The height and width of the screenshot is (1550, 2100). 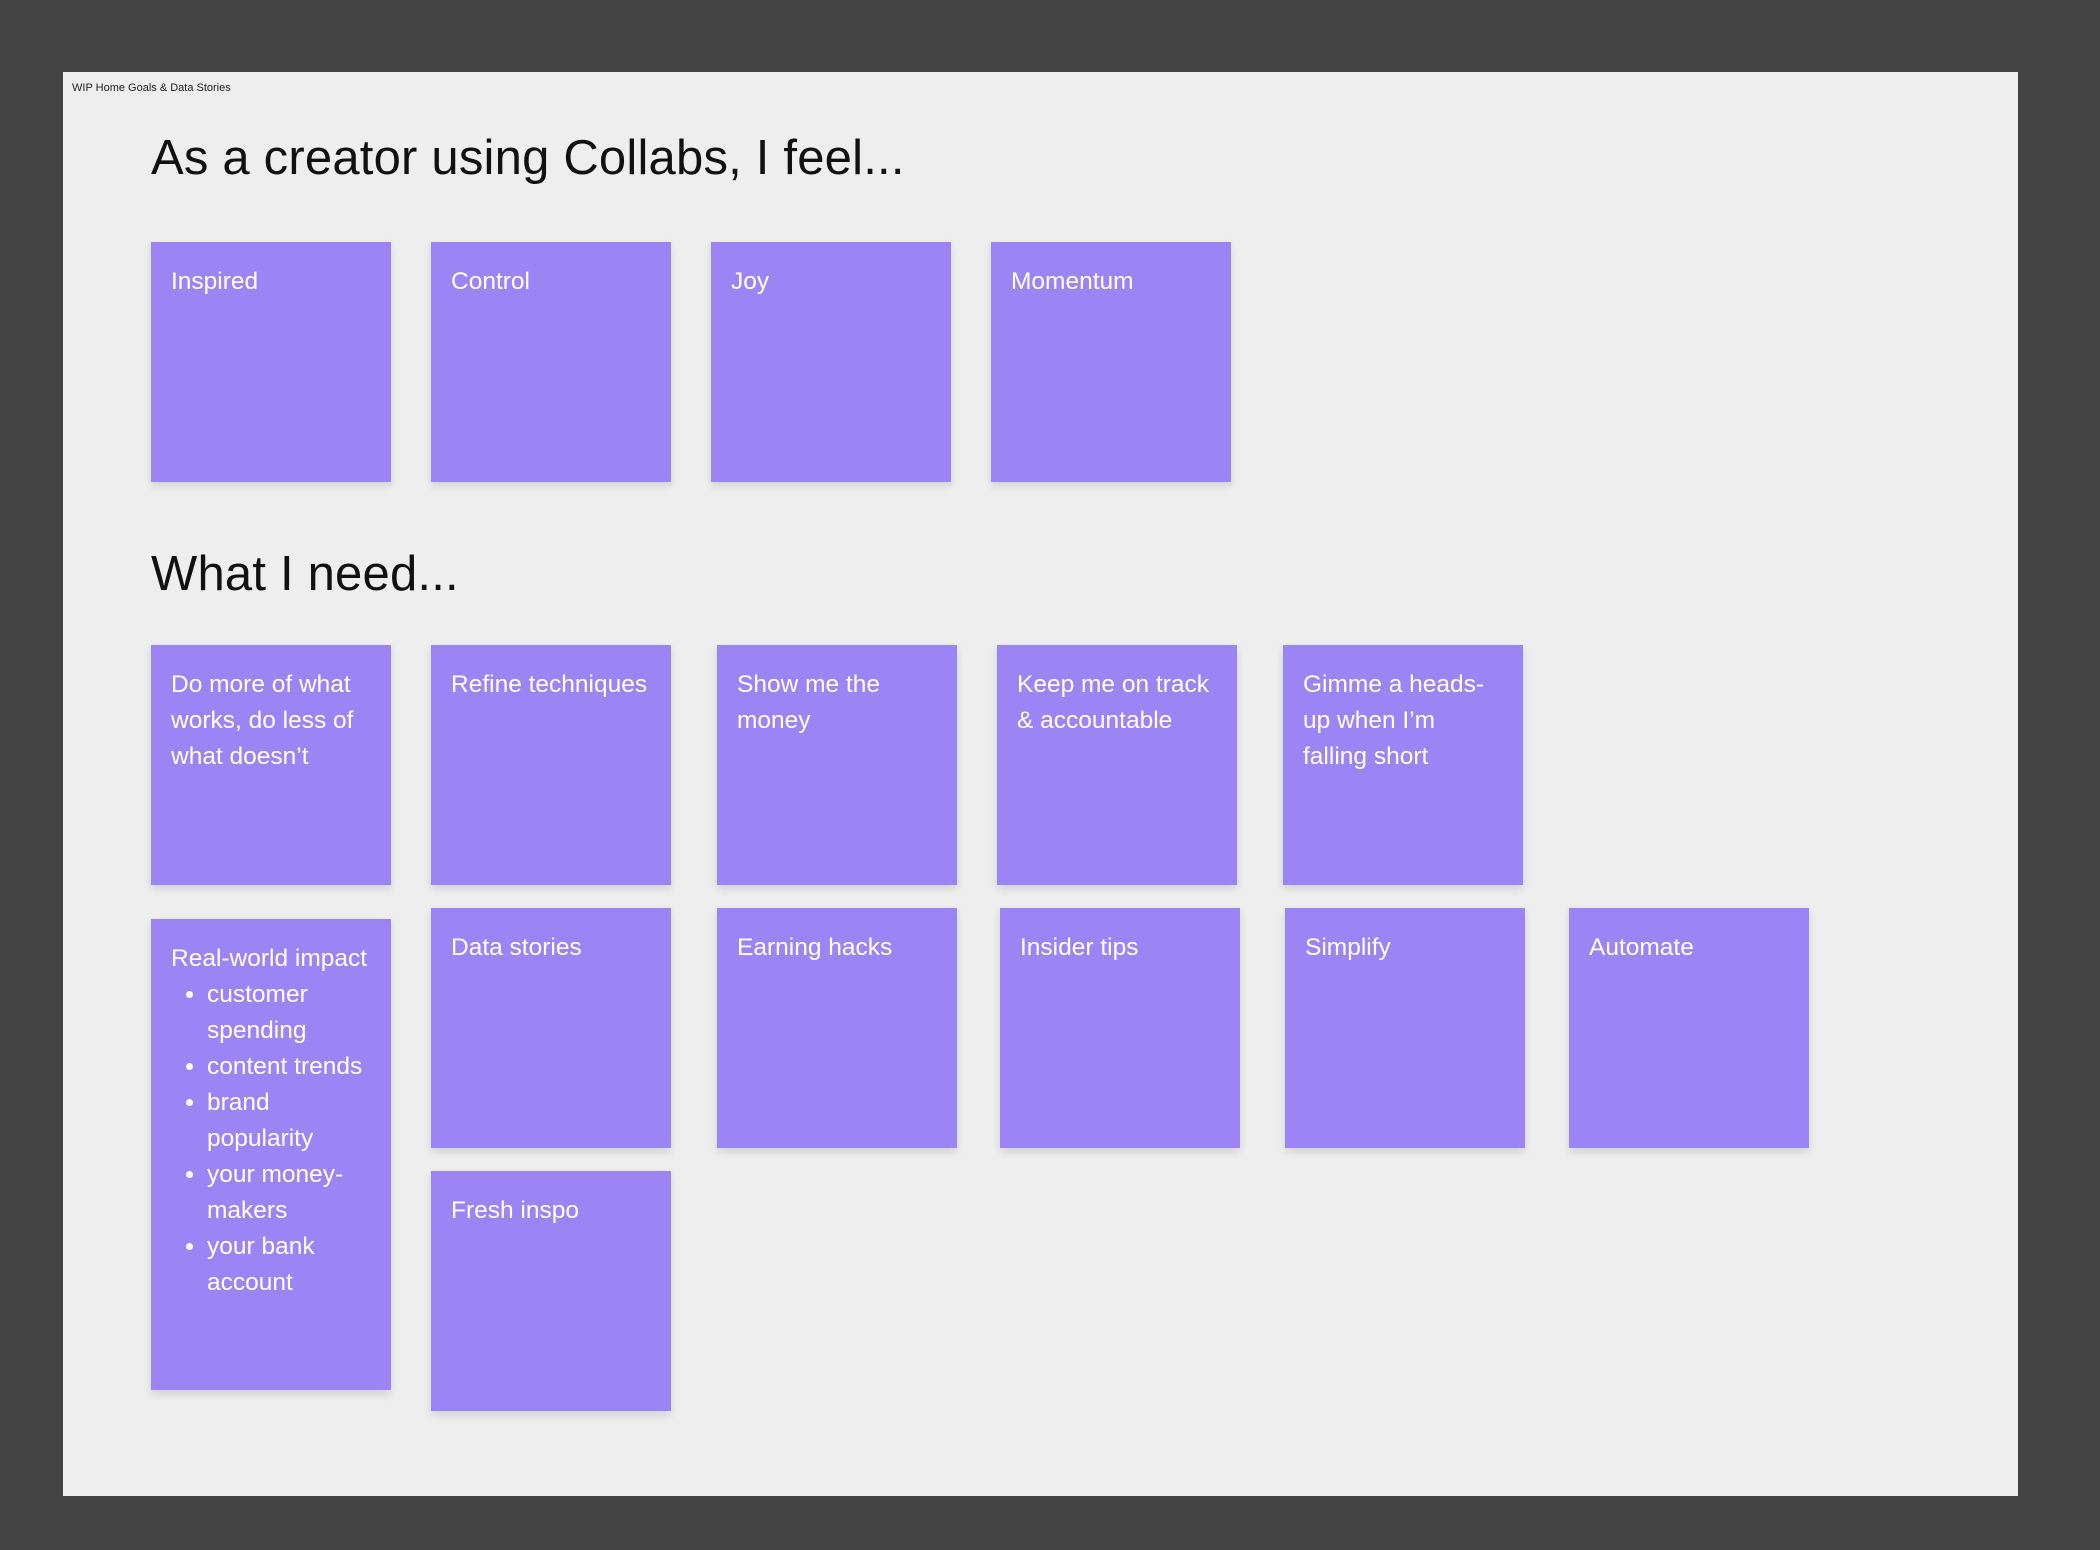 I want to click on sticky-note-momentum: Momentum, so click(x=1111, y=362).